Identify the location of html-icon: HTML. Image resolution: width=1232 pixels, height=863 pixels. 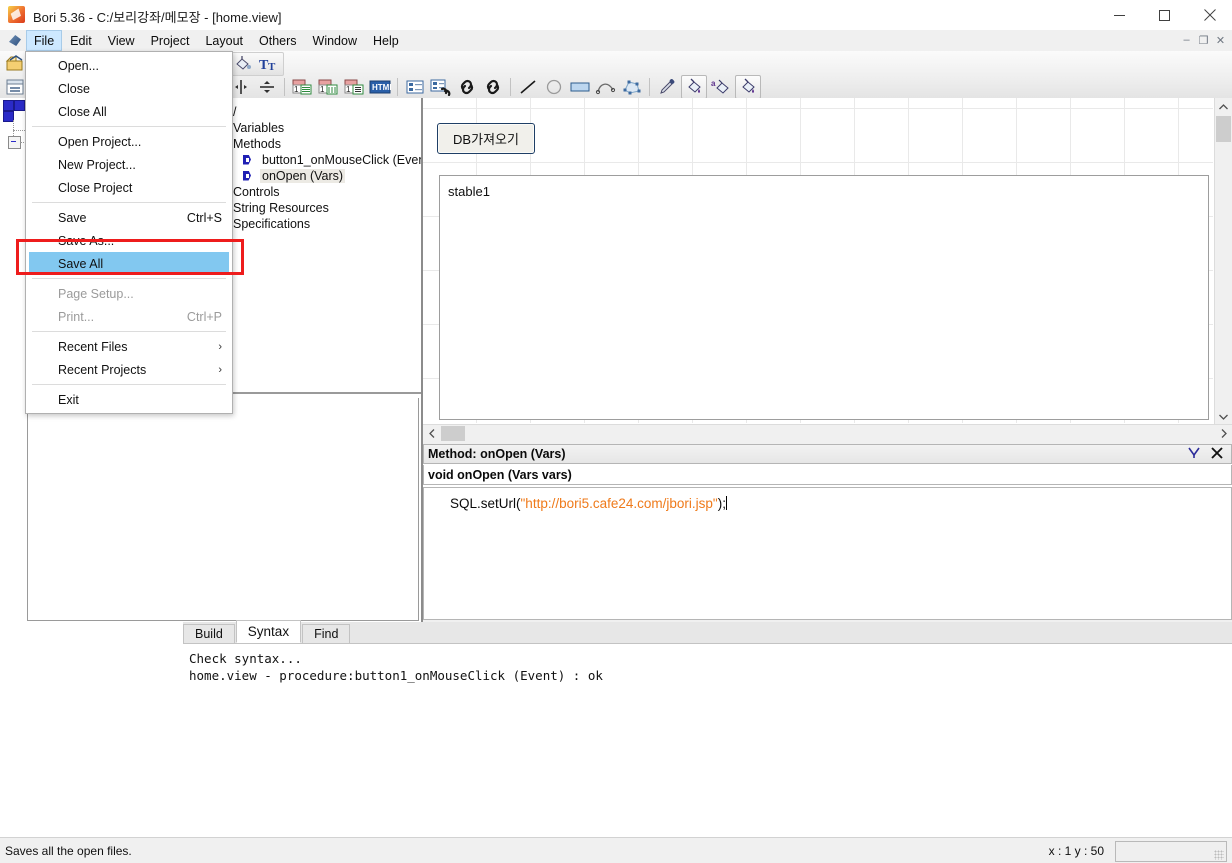
(380, 87).